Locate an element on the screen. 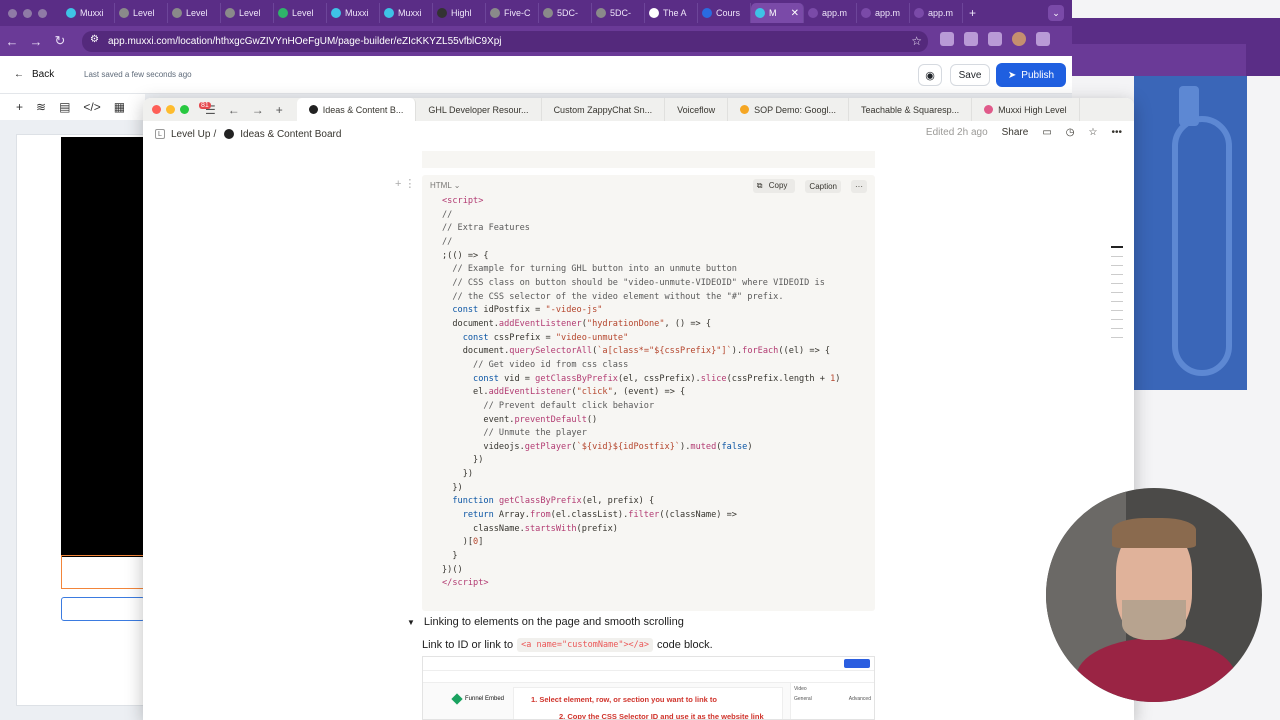 This screenshot has height=720, width=1280. layers-icon: ≋ is located at coordinates (41, 107).